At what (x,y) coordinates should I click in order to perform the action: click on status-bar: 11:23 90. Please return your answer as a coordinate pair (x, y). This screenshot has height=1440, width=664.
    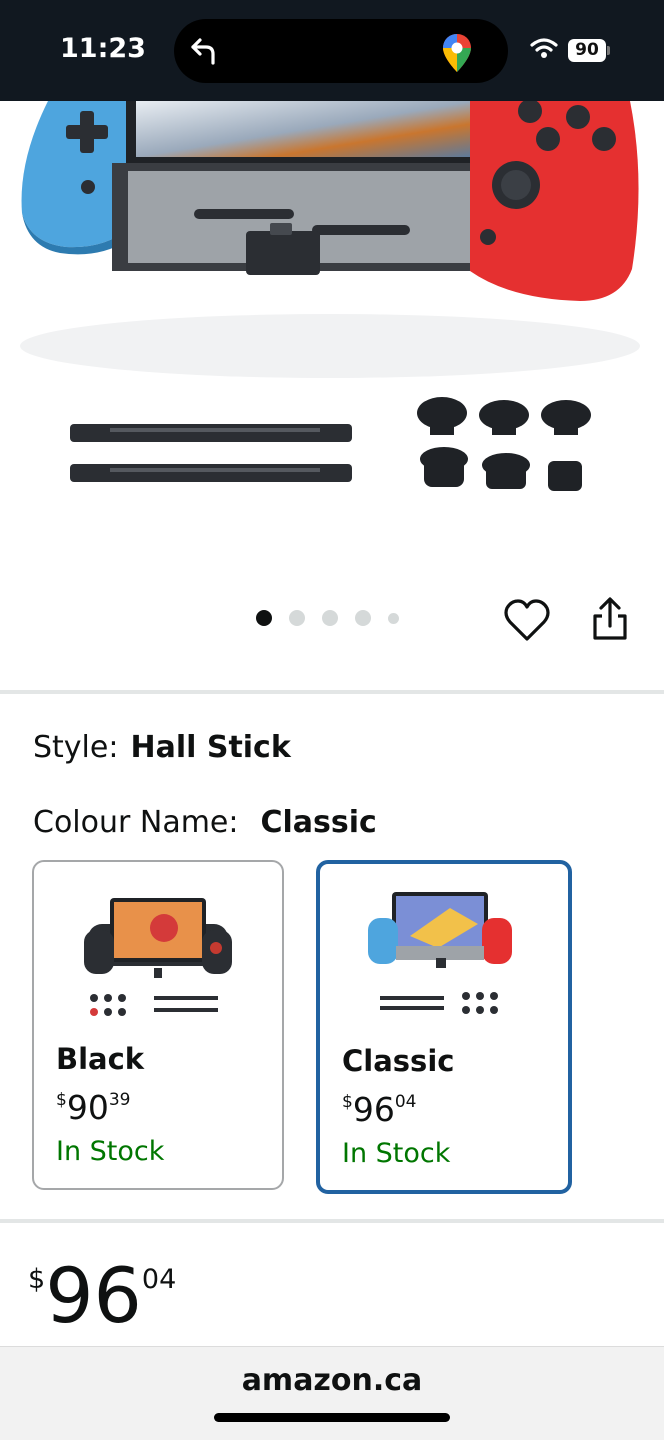
    Looking at the image, I should click on (332, 50).